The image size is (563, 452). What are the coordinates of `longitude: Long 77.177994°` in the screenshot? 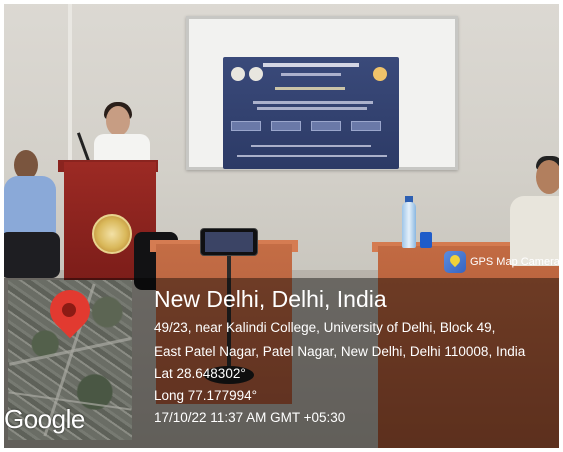 It's located at (205, 395).